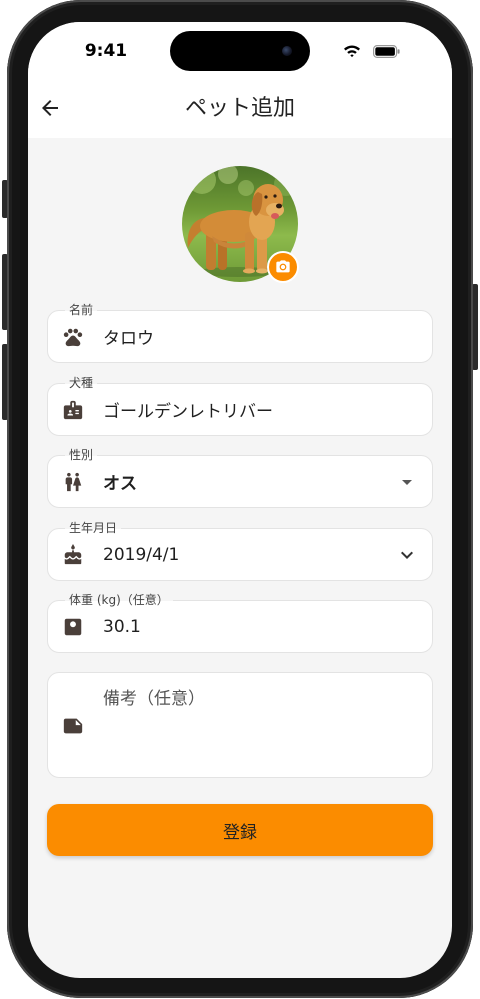 This screenshot has height=999, width=480. I want to click on dropdown-arrow-icon, so click(407, 482).